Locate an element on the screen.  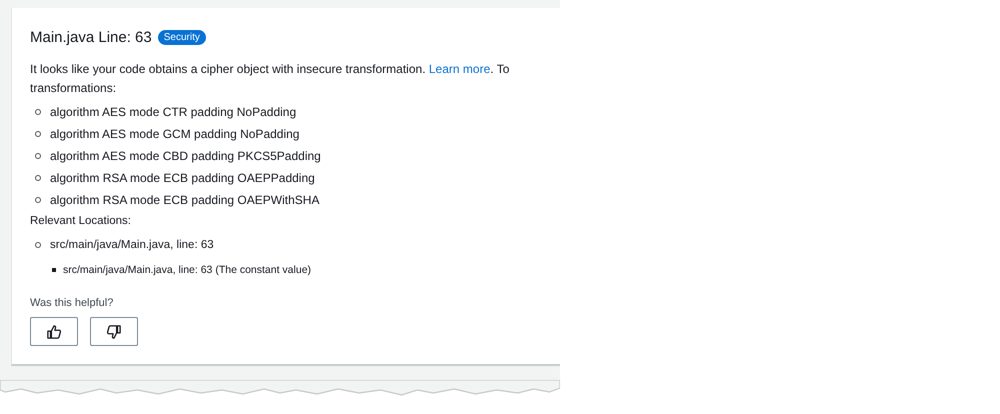
transformation-text: algorithm AES mode CBD padding PKCS5Padding is located at coordinates (185, 156).